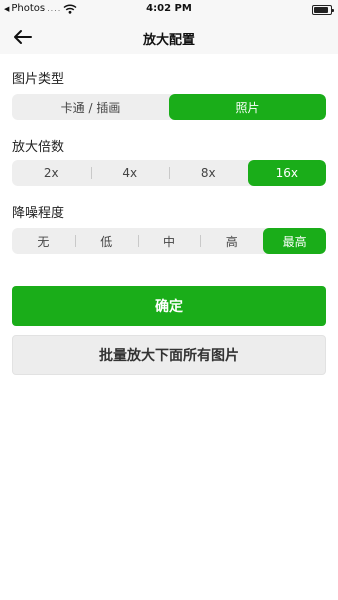  I want to click on denoise-option: 无, so click(43, 241).